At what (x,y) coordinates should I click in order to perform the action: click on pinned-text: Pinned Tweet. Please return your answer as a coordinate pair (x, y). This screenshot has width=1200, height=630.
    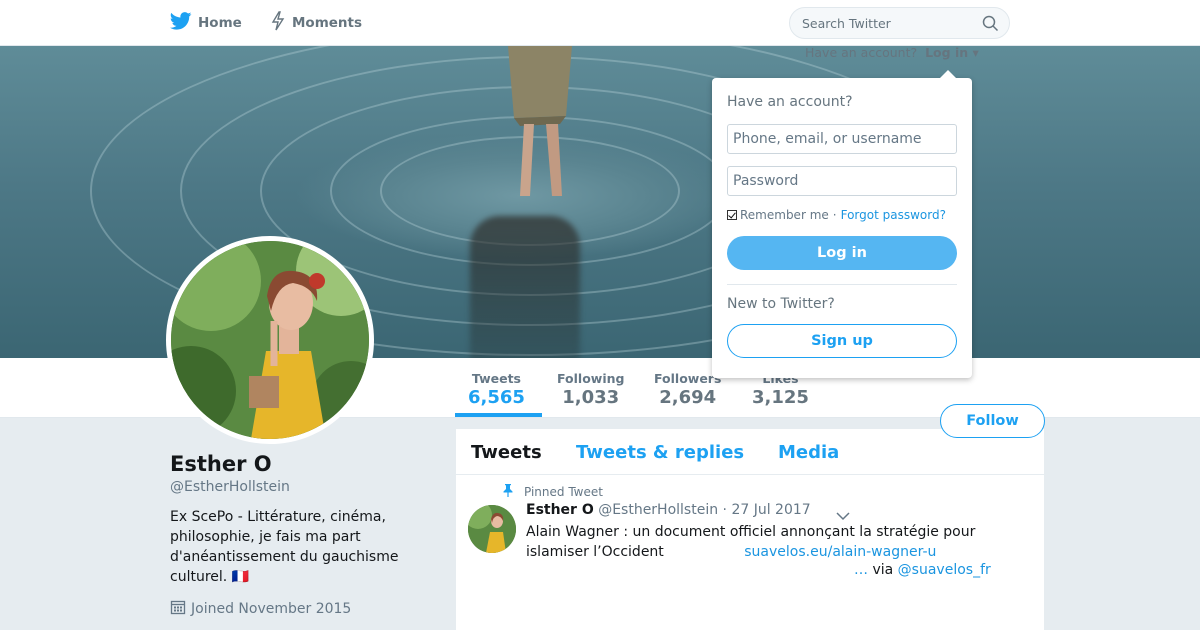
    Looking at the image, I should click on (563, 491).